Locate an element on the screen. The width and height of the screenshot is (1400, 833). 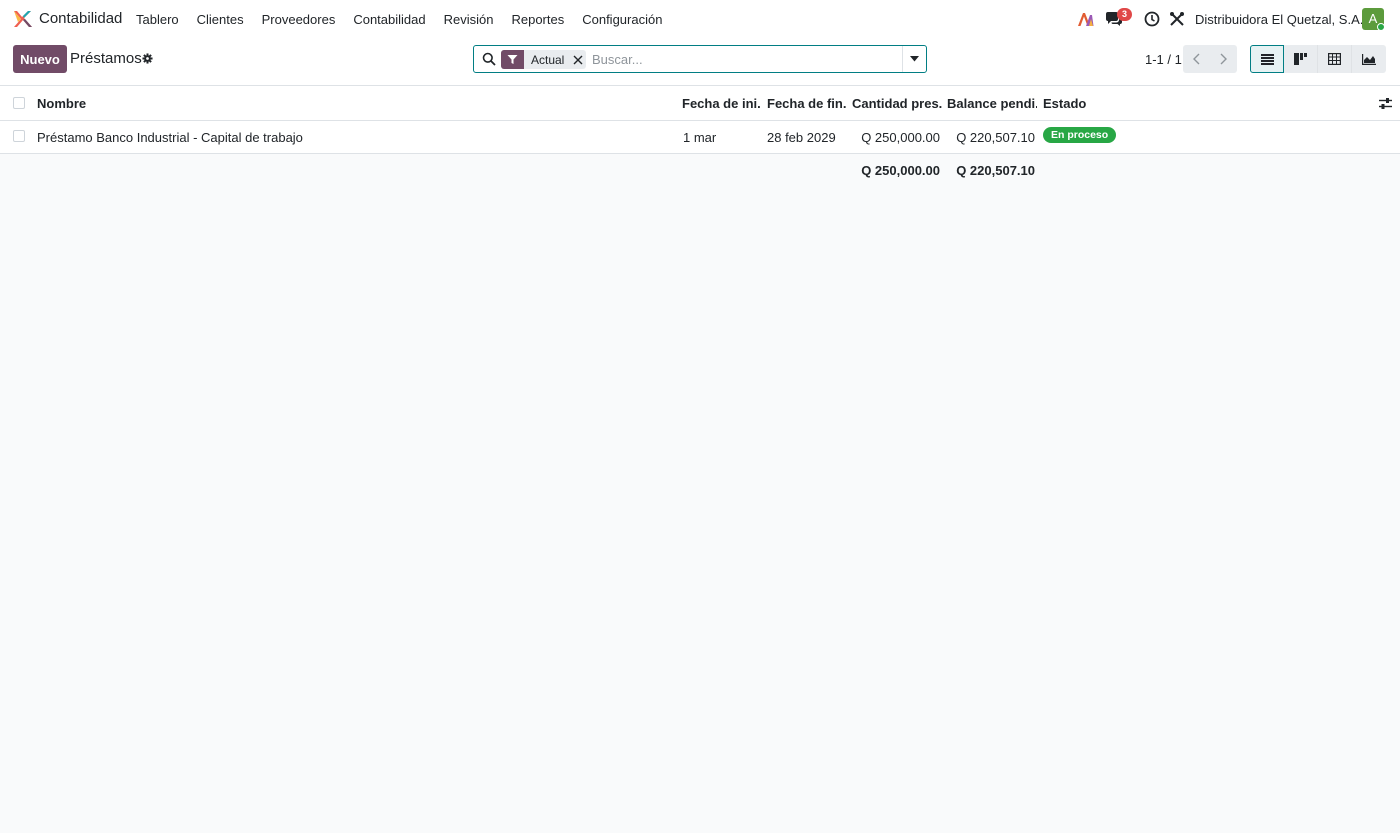
cell-fecha-inicio: 1 mar is located at coordinates (700, 137).